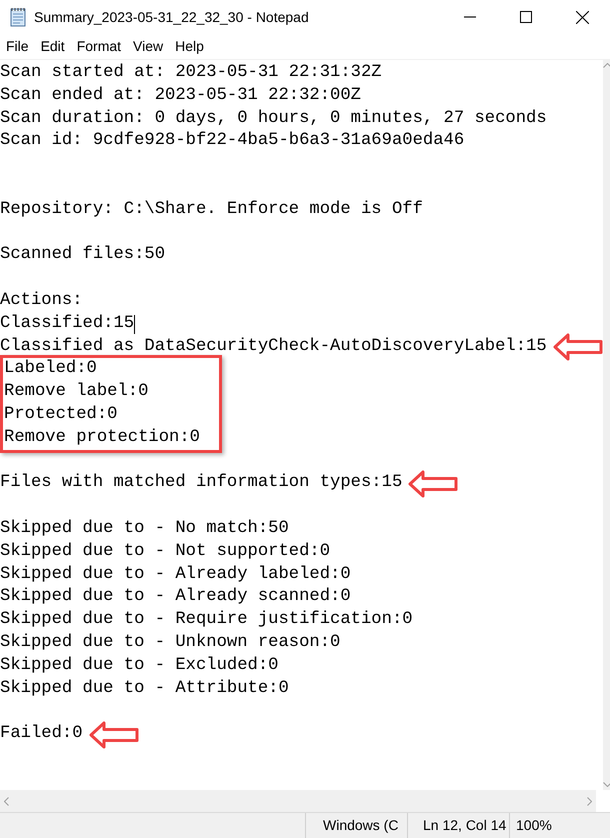  Describe the element at coordinates (41, 734) in the screenshot. I see `text-line: Failed:0` at that location.